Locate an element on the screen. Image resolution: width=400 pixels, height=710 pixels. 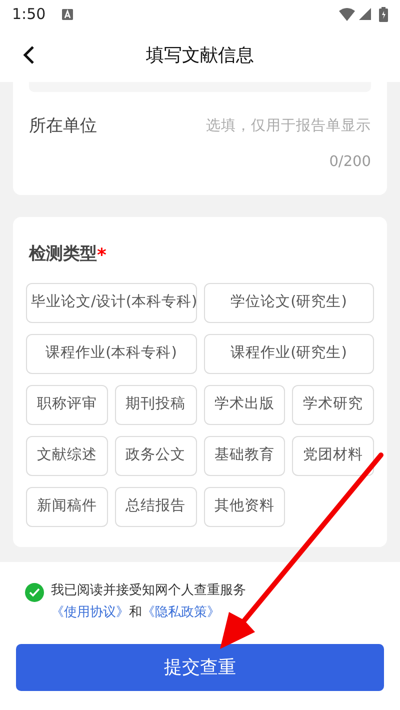
page-title: 填写文献信息 is located at coordinates (200, 56).